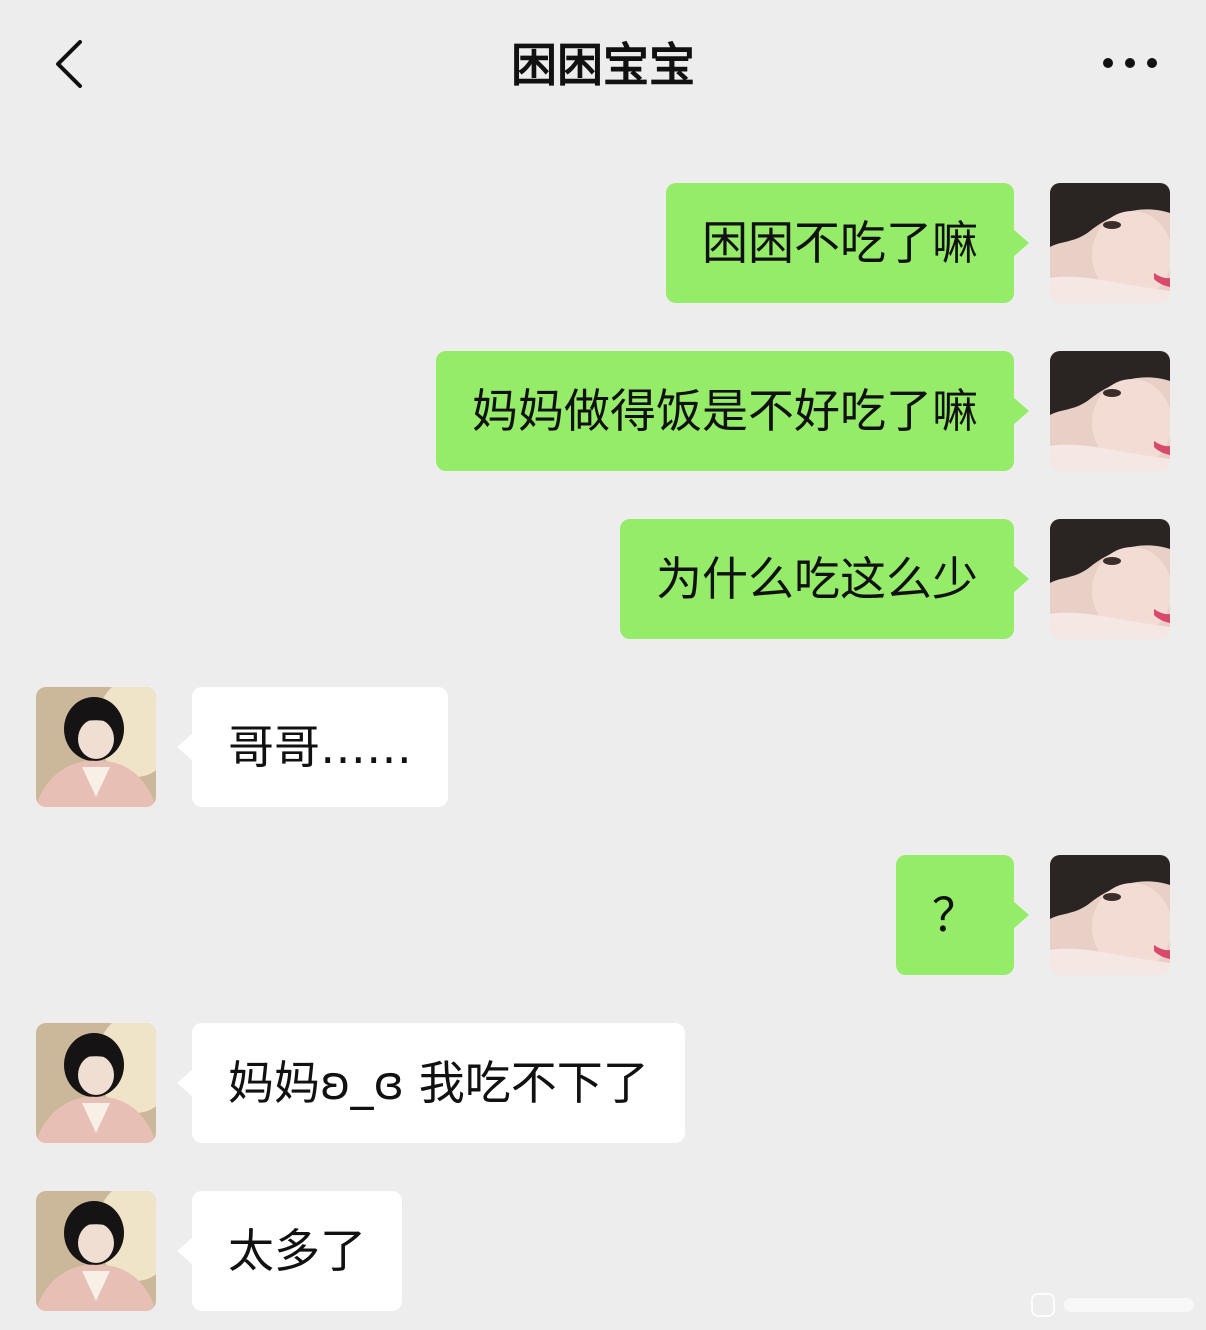  What do you see at coordinates (1115, 1305) in the screenshot?
I see `watermark-logo` at bounding box center [1115, 1305].